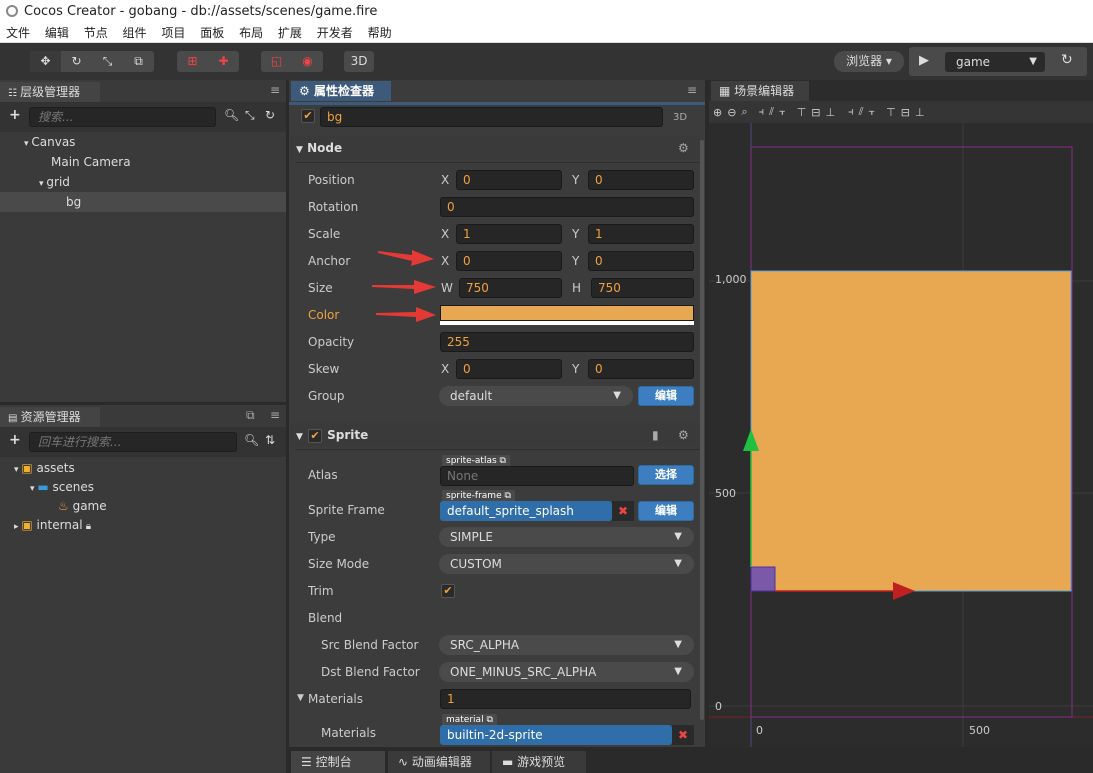  What do you see at coordinates (869, 61) in the screenshot?
I see `browser-select: 浏览器 ▾` at bounding box center [869, 61].